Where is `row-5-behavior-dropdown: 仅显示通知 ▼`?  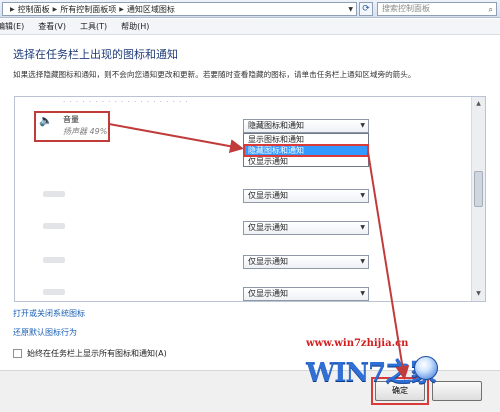 row-5-behavior-dropdown: 仅显示通知 ▼ is located at coordinates (306, 294).